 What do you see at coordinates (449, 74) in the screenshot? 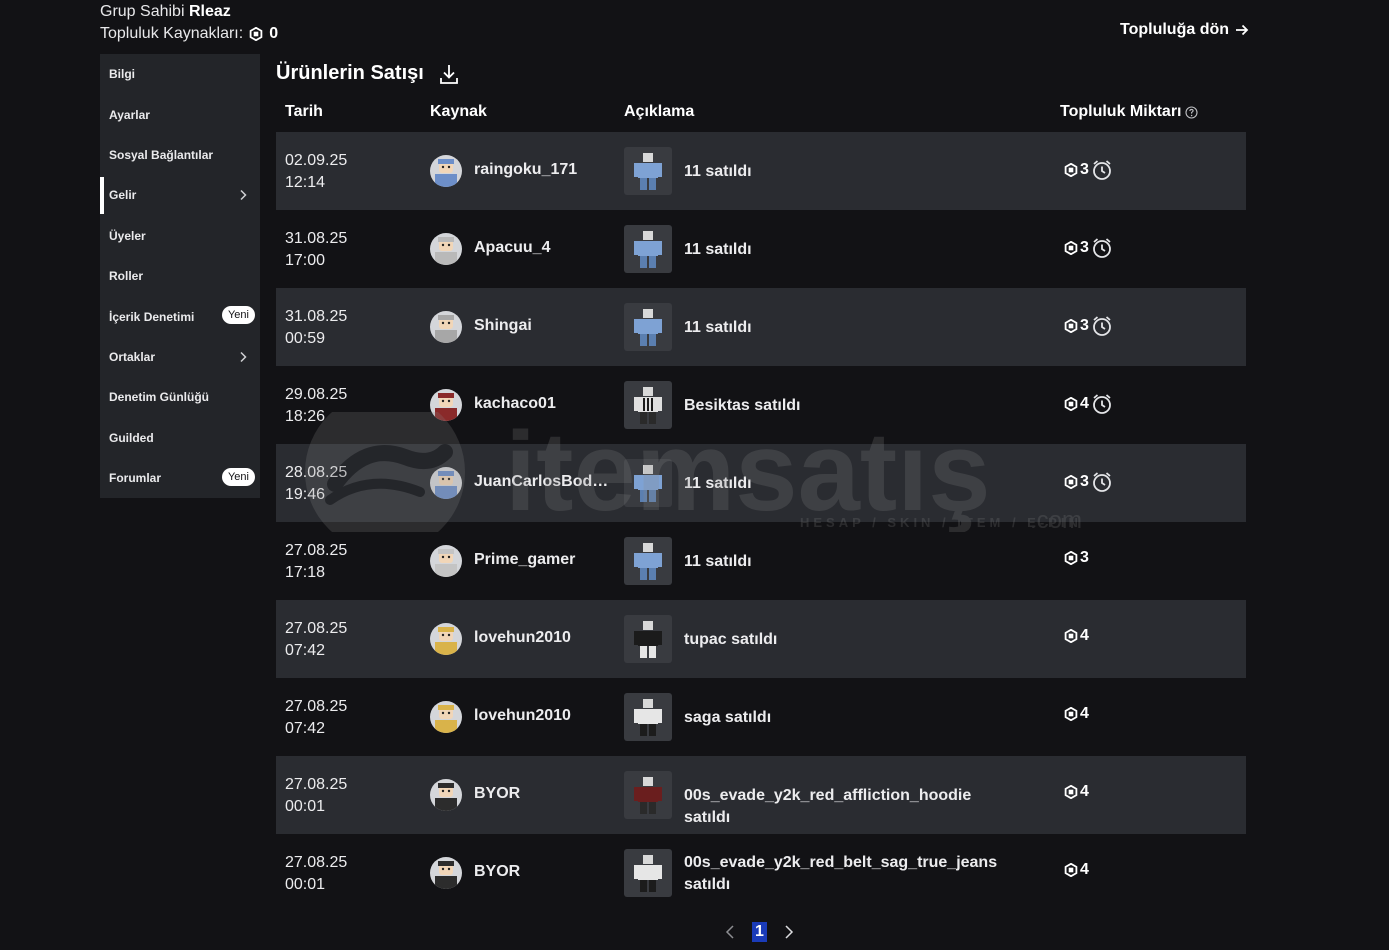
I see `download-icon` at bounding box center [449, 74].